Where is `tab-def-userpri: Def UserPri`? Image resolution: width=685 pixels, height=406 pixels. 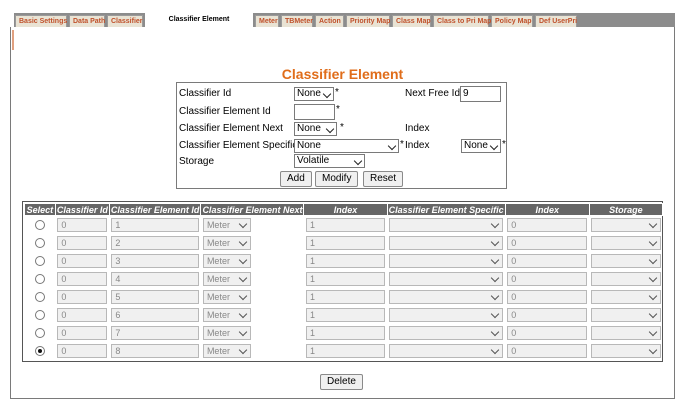 tab-def-userpri: Def UserPri is located at coordinates (556, 21).